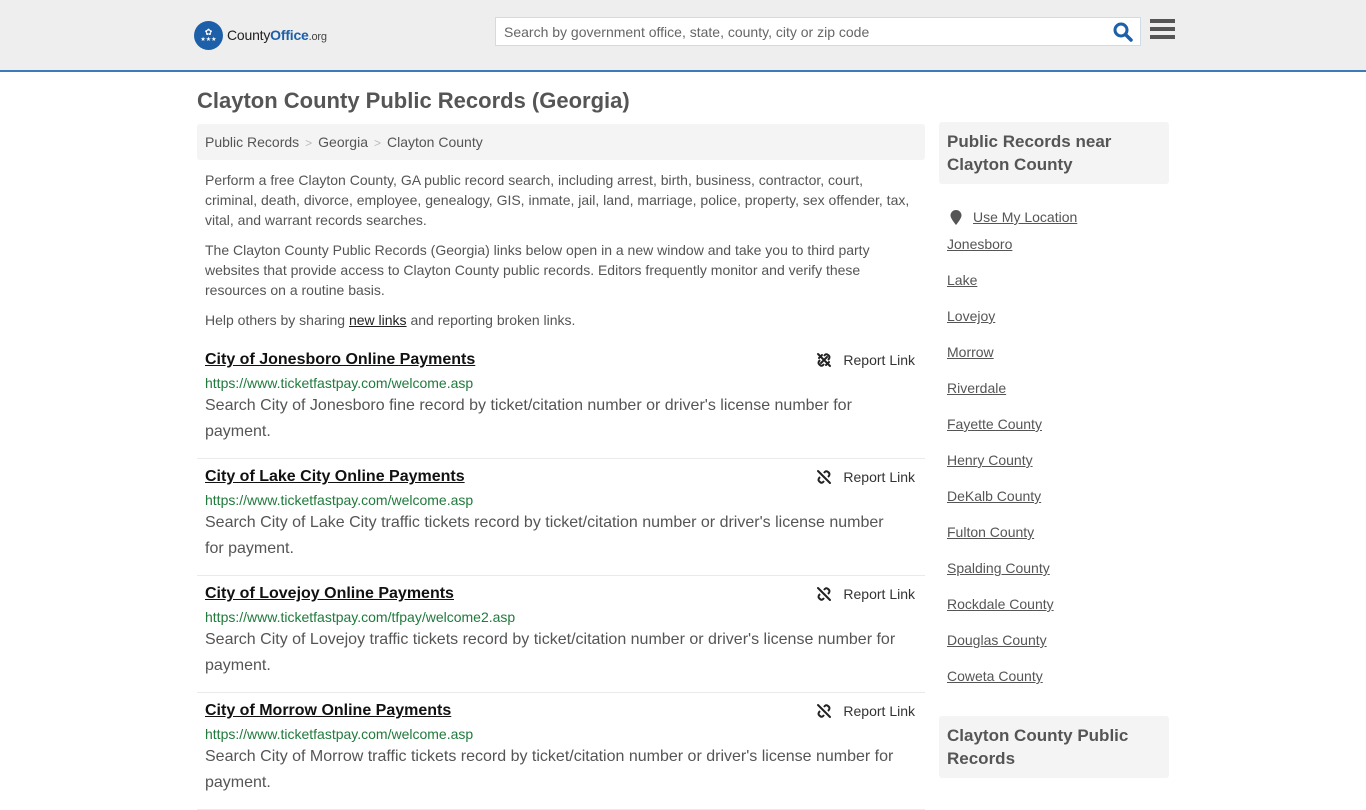 Image resolution: width=1366 pixels, height=810 pixels. Describe the element at coordinates (252, 142) in the screenshot. I see `breadcrumb-public-records: Public Records` at that location.